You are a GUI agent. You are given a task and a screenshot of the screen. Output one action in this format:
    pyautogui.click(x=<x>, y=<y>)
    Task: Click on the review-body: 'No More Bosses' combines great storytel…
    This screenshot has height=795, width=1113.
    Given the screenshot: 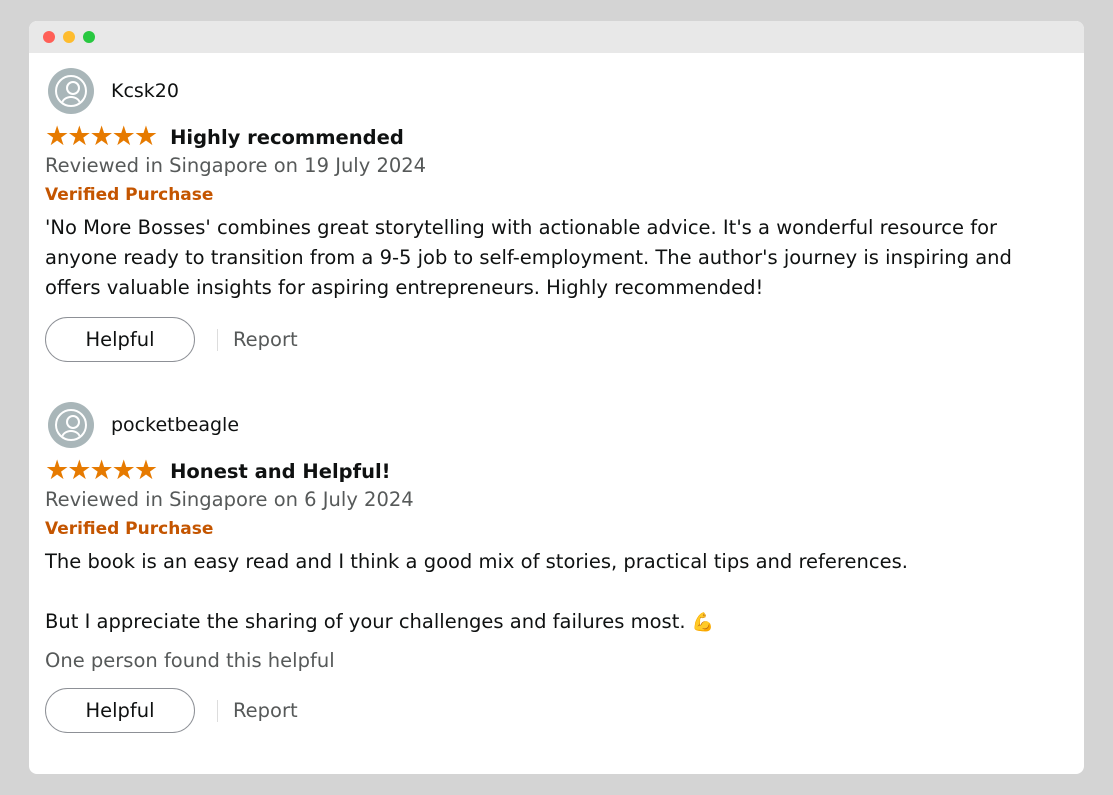 What is the action you would take?
    pyautogui.click(x=532, y=257)
    